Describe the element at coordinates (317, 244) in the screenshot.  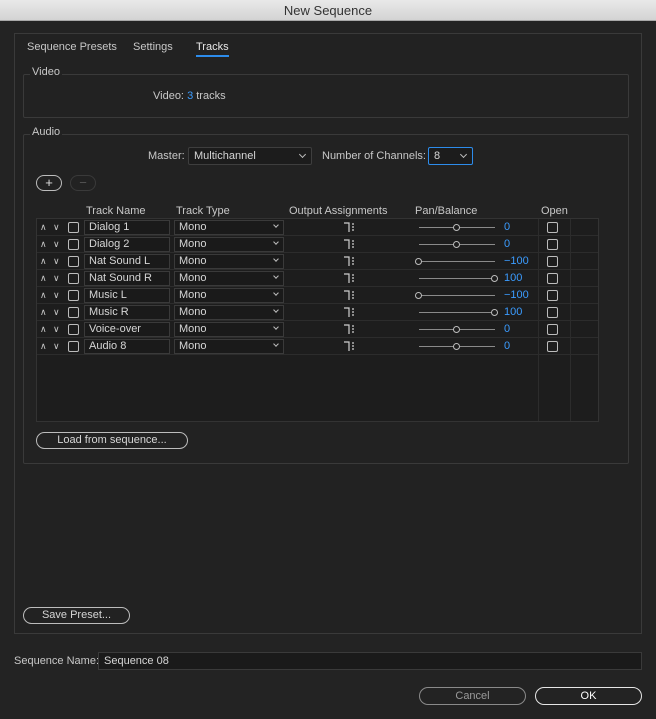
I see `track-row: ∧ ∨ Dialog 2 Mono 0` at that location.